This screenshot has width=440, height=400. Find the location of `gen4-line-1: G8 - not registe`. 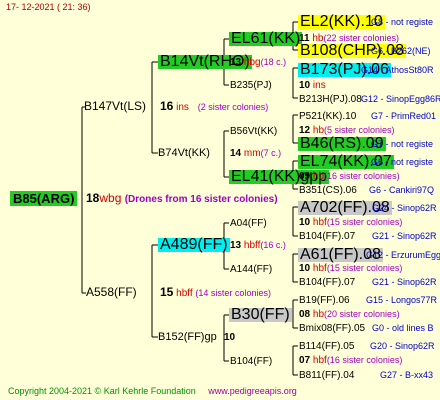

gen4-line-1: G8 - not registe is located at coordinates (402, 22).